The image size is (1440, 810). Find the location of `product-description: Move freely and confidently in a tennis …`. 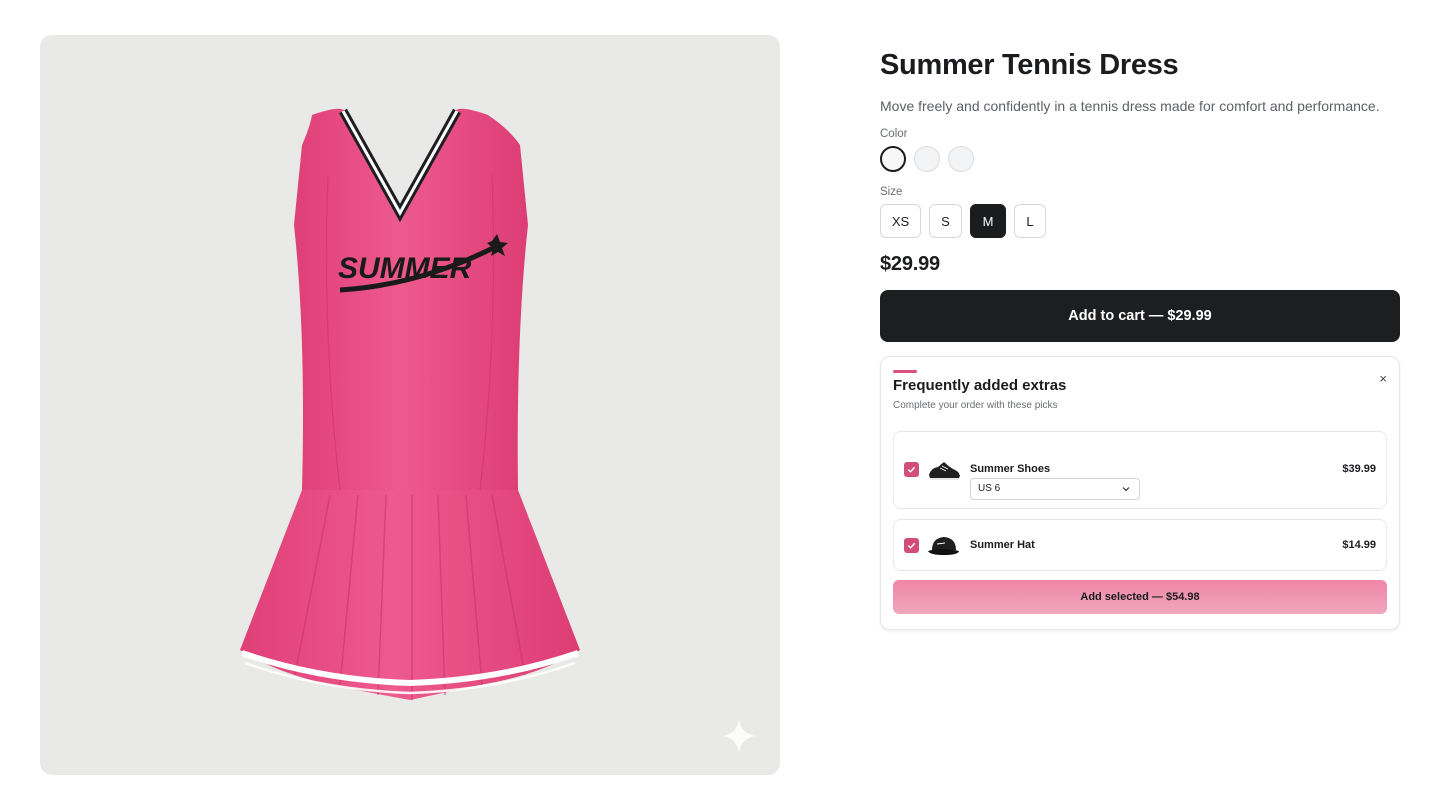

product-description: Move freely and confidently in a tennis … is located at coordinates (1130, 106).